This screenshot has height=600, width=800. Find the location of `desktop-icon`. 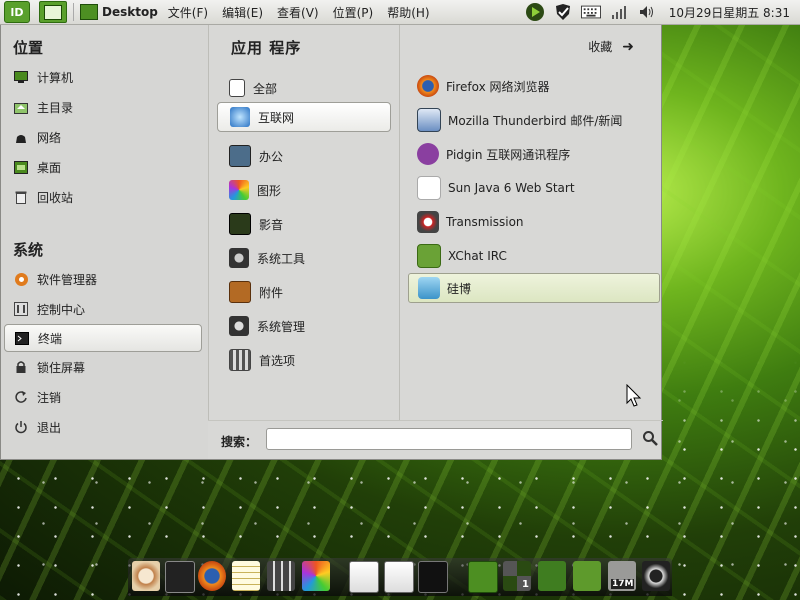

desktop-icon is located at coordinates (21, 167).